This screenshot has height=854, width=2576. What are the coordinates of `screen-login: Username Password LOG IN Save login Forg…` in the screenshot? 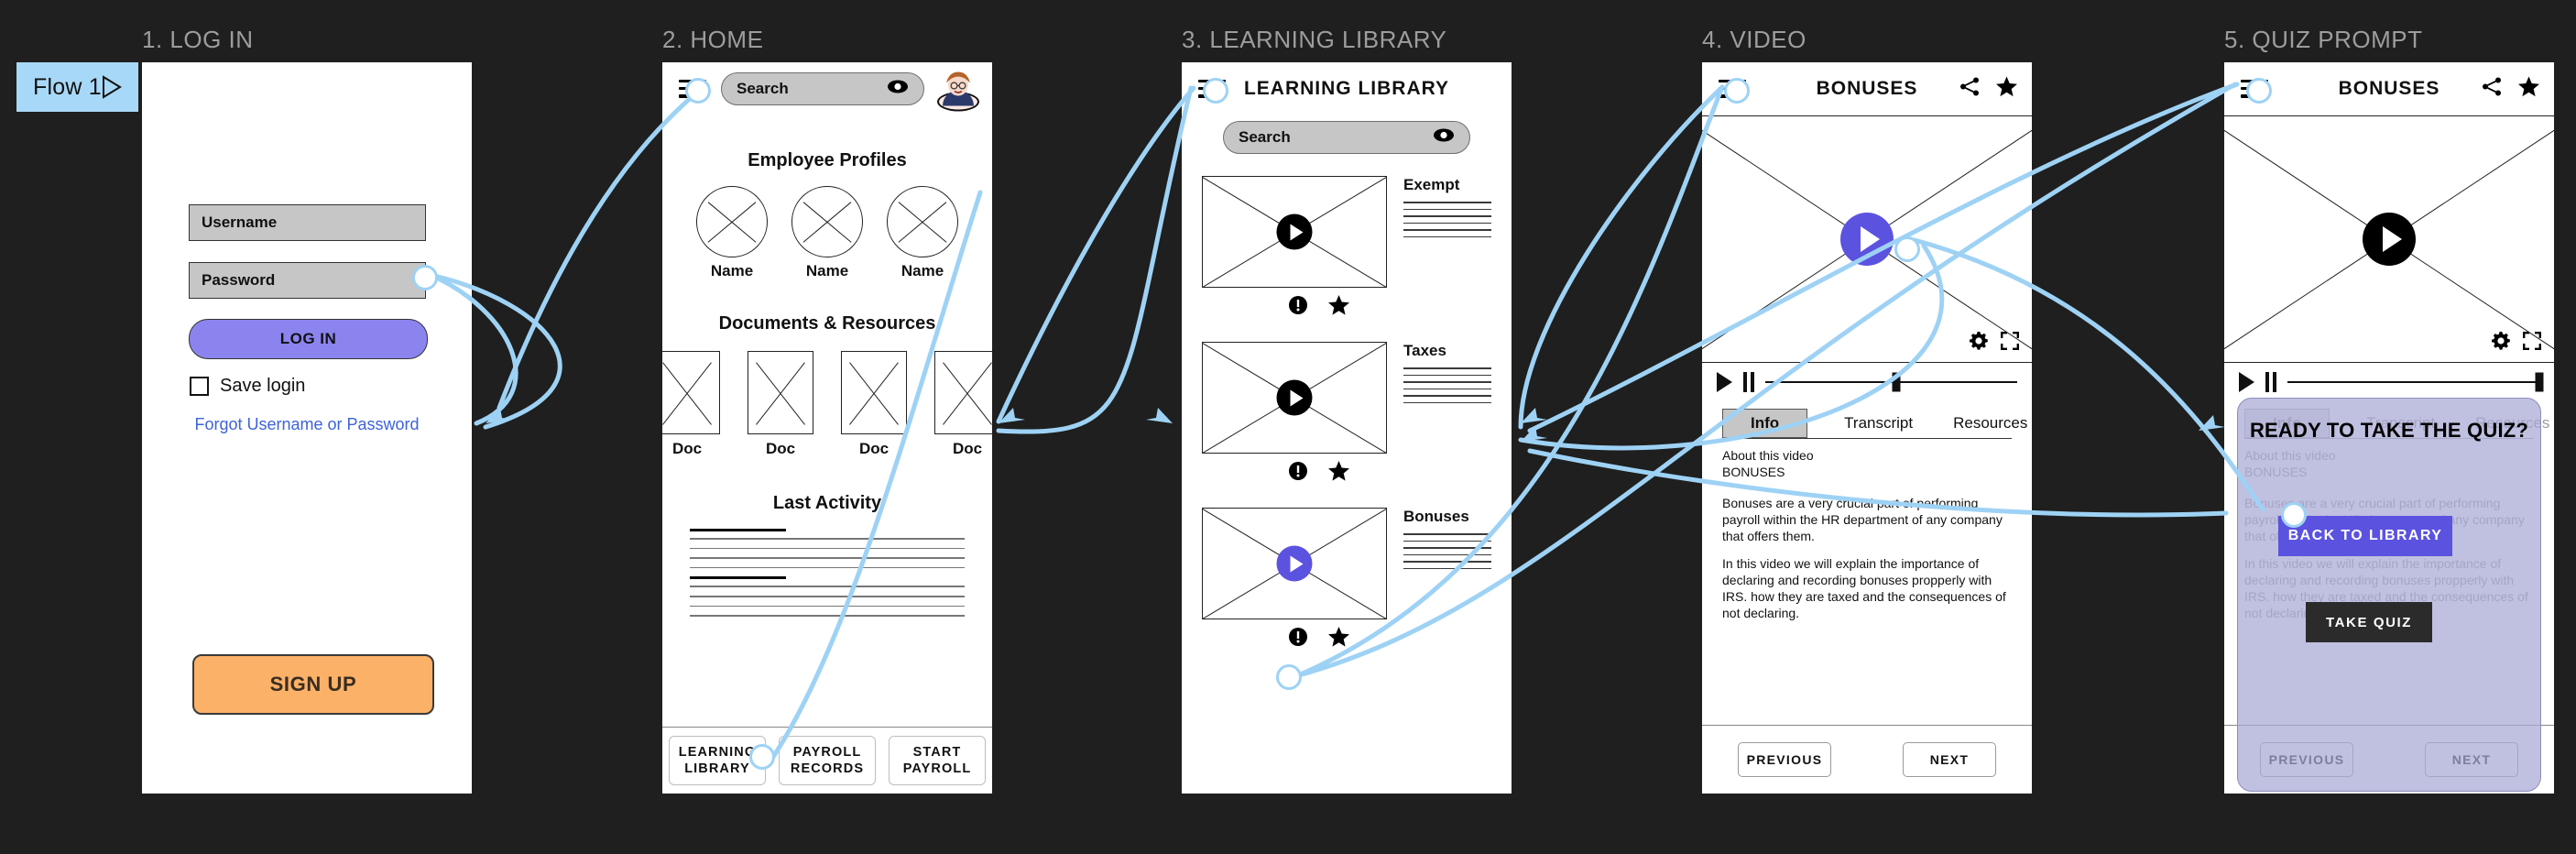 It's located at (307, 428).